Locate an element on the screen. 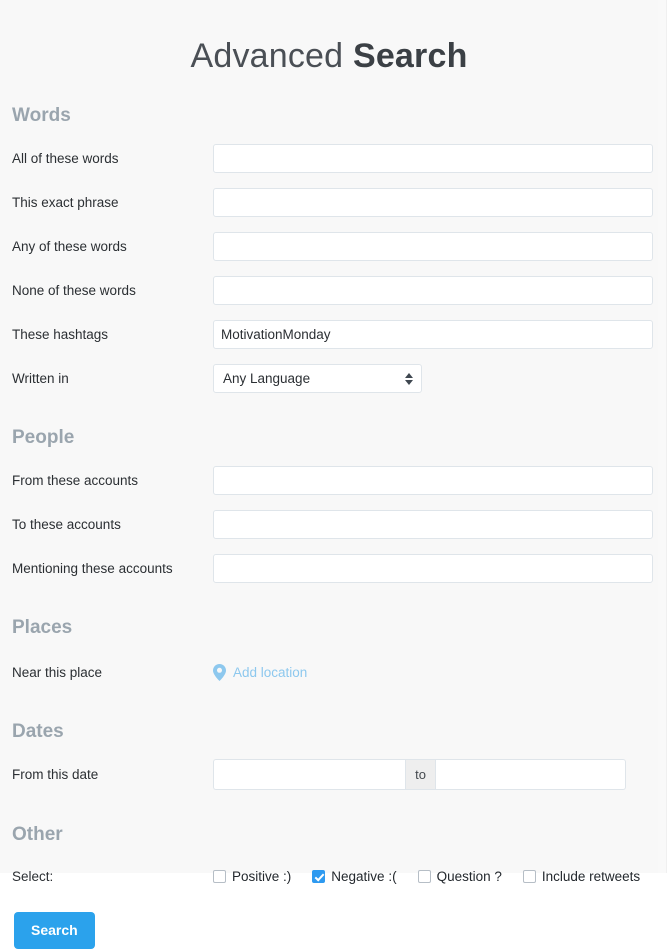 Image resolution: width=667 pixels, height=949 pixels. checkbox-negative-box is located at coordinates (319, 876).